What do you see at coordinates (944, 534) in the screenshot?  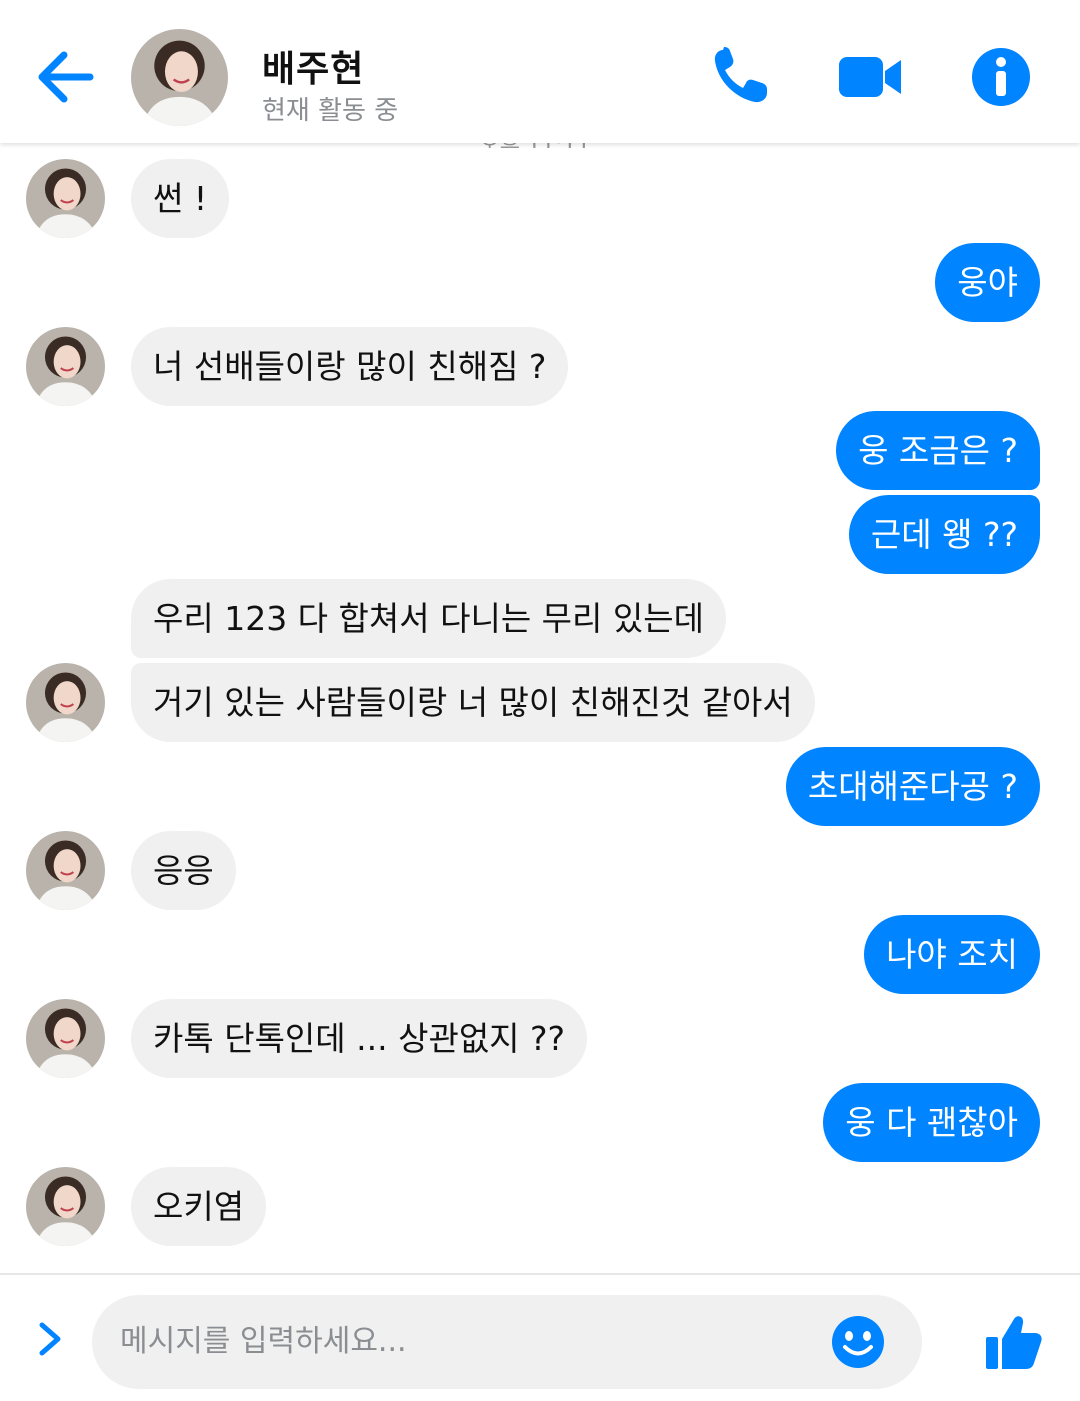 I see `outgoing-message: 근데 왱 ??` at bounding box center [944, 534].